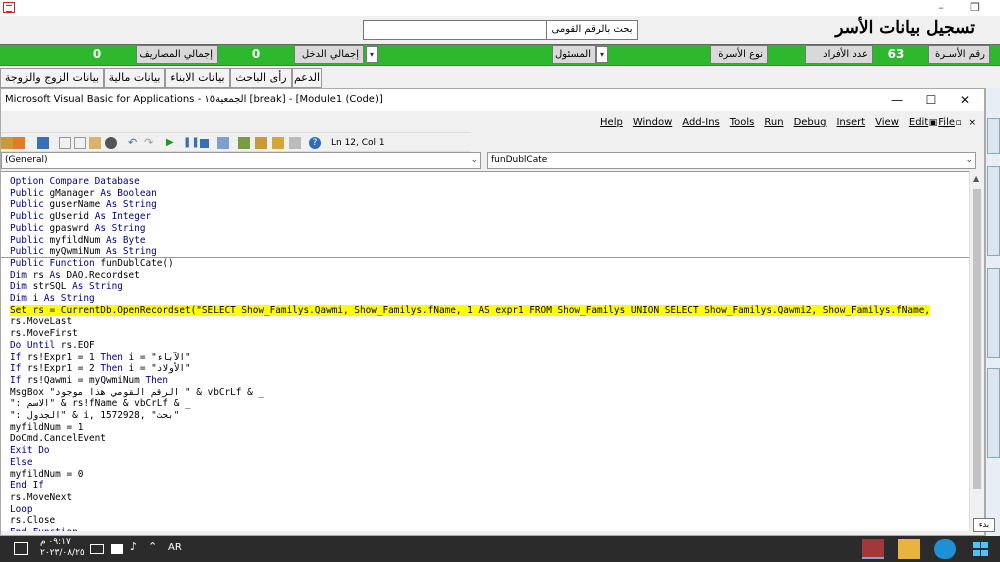 Image resolution: width=1000 pixels, height=562 pixels. Describe the element at coordinates (75, 276) in the screenshot. I see `code-line: Dim rs As DAO.Recordset` at that location.